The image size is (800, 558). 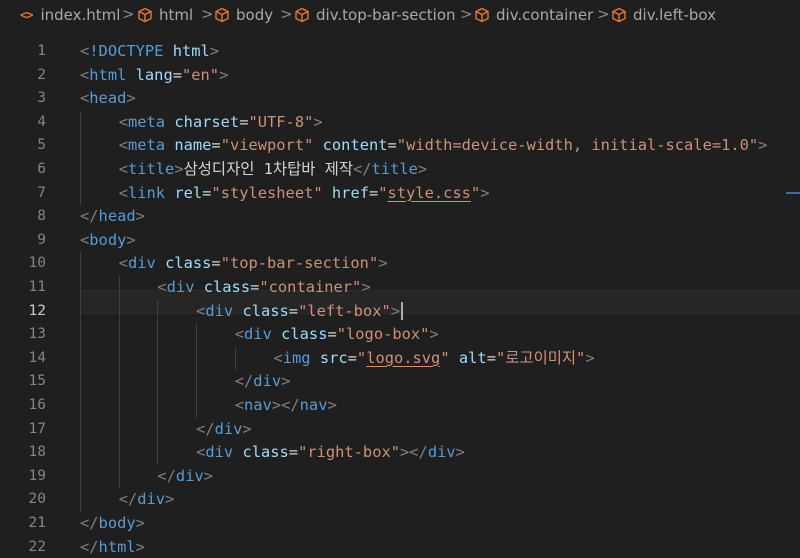 I want to click on code-line: <html lang="en">, so click(x=154, y=76).